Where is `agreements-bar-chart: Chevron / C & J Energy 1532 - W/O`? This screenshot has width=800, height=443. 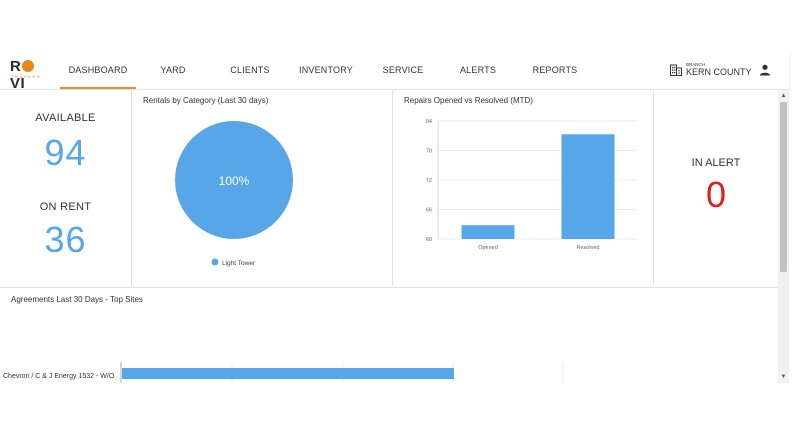 agreements-bar-chart: Chevron / C & J Energy 1532 - W/O is located at coordinates (283, 372).